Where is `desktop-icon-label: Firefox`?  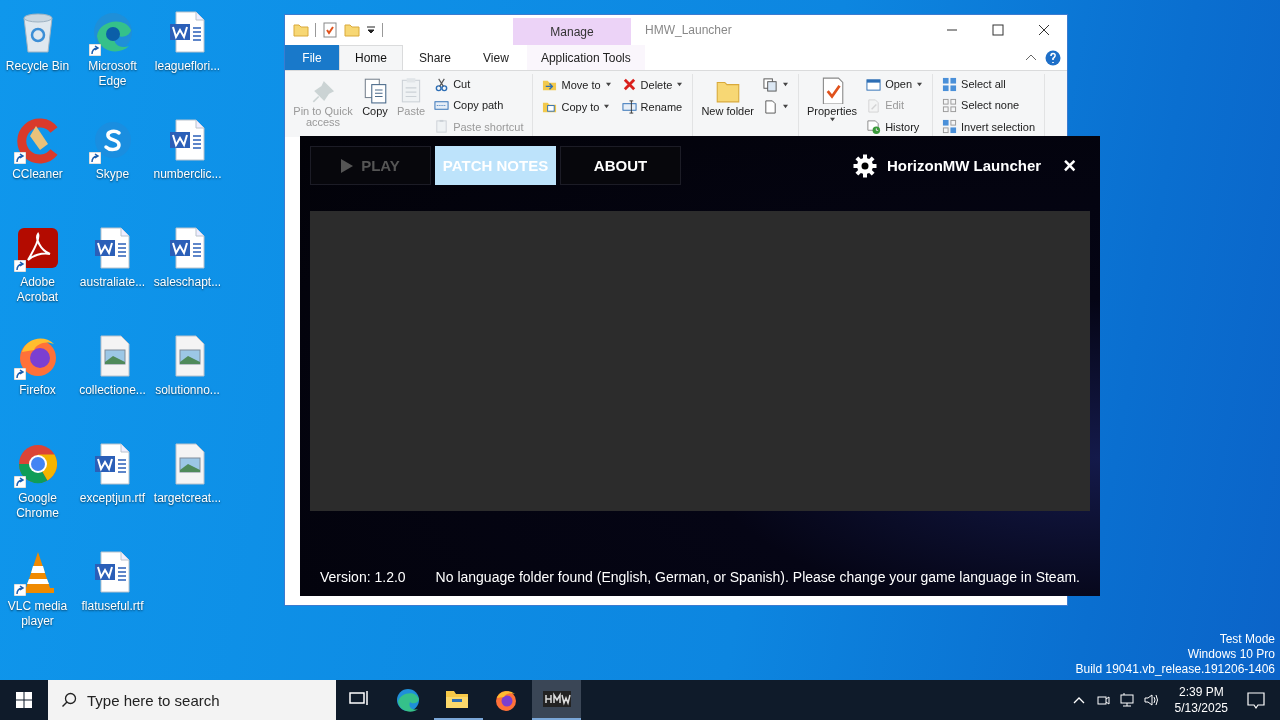 desktop-icon-label: Firefox is located at coordinates (37, 390).